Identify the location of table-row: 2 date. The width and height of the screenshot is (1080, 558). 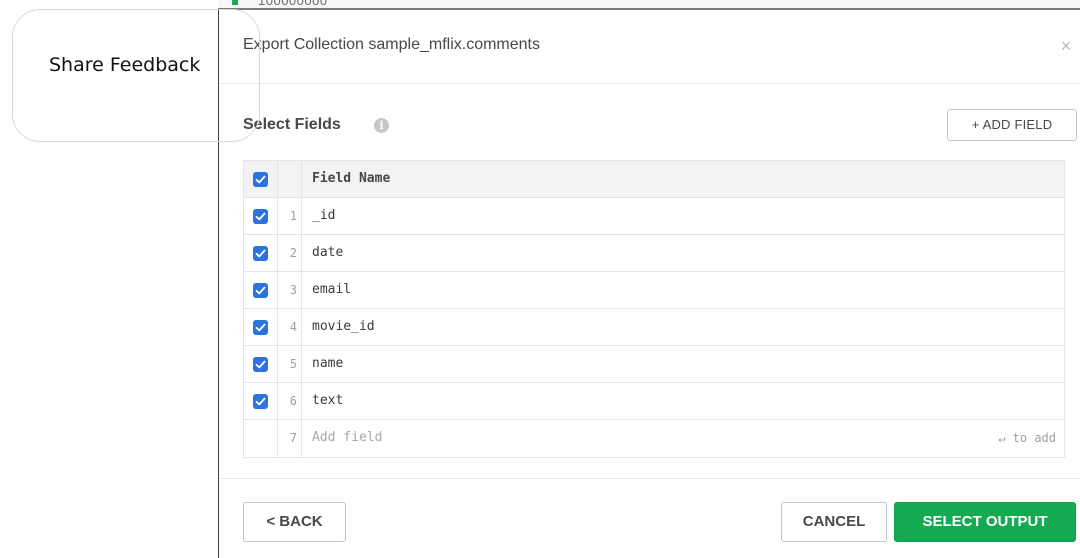
(654, 253).